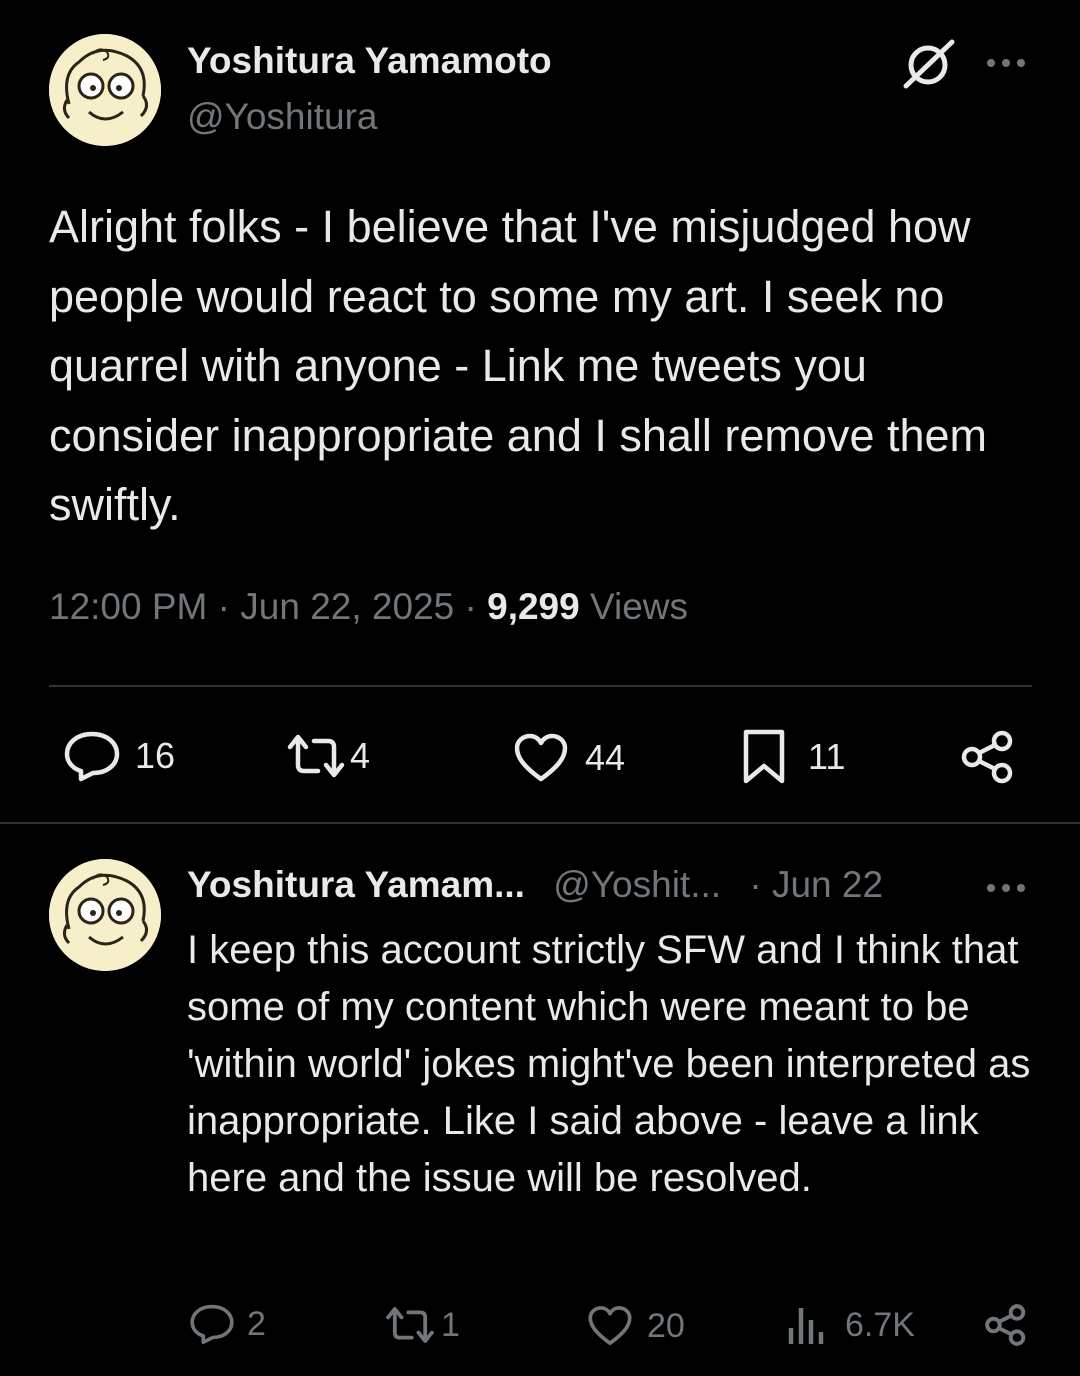 Image resolution: width=1080 pixels, height=1376 pixels. What do you see at coordinates (450, 1324) in the screenshot?
I see `retweet-count: 1` at bounding box center [450, 1324].